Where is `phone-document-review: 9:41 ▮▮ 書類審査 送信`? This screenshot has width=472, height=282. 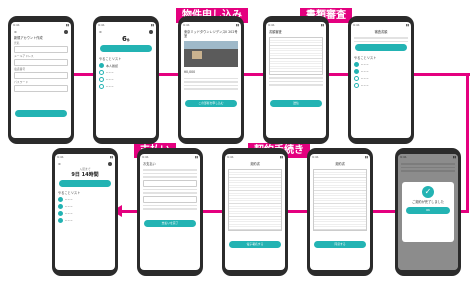
phone-document-review: 9:41 ▮▮ 書類審査 送信 is located at coordinates (296, 80).